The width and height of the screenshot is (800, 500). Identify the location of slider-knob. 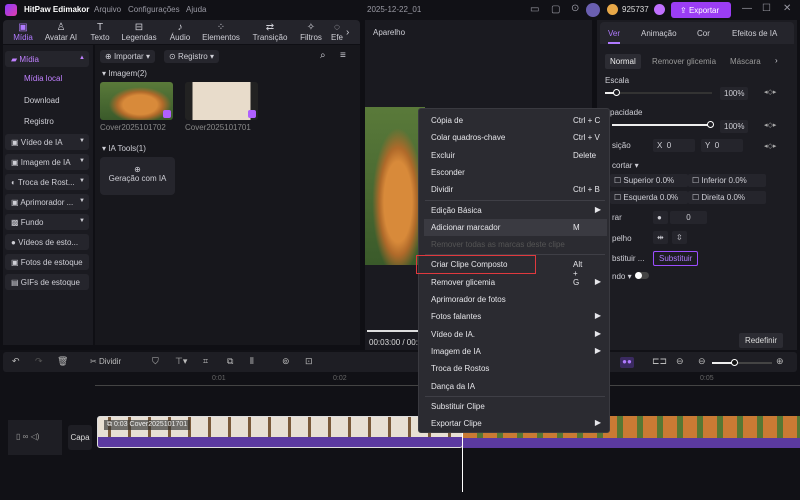
(710, 124).